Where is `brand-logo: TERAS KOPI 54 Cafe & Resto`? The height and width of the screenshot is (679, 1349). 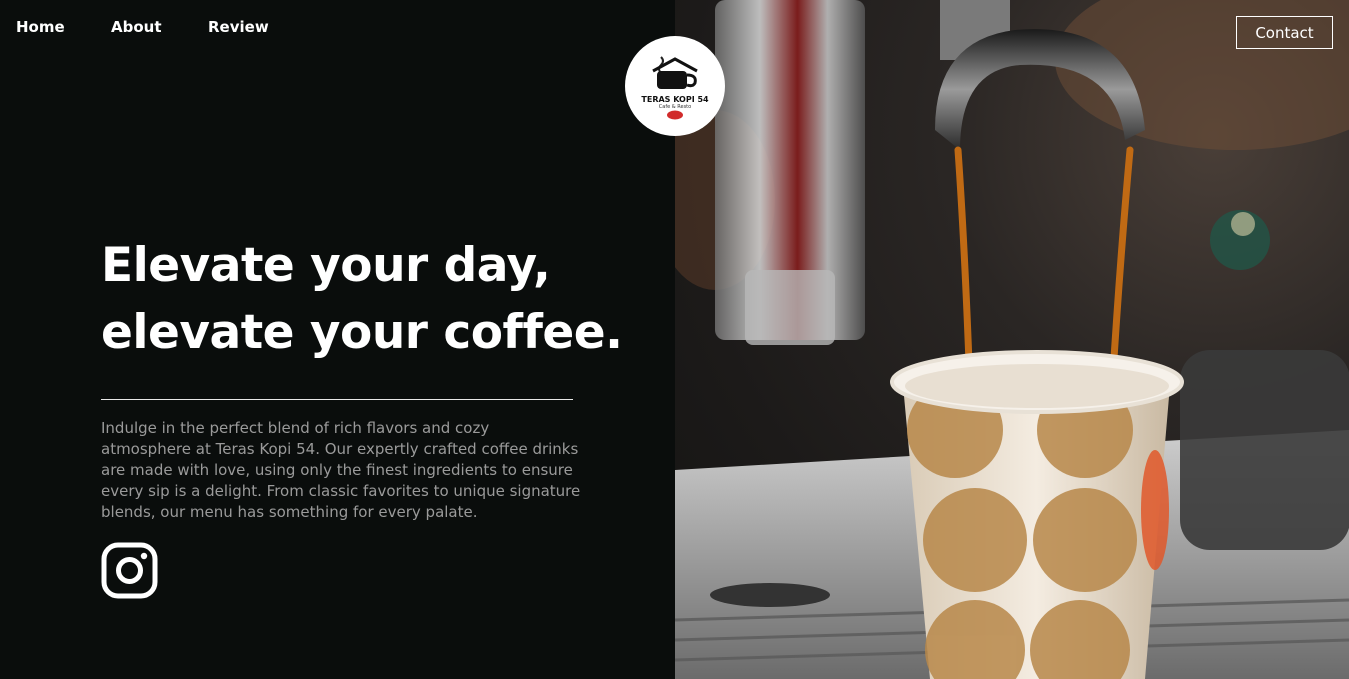 brand-logo: TERAS KOPI 54 Cafe & Resto is located at coordinates (675, 86).